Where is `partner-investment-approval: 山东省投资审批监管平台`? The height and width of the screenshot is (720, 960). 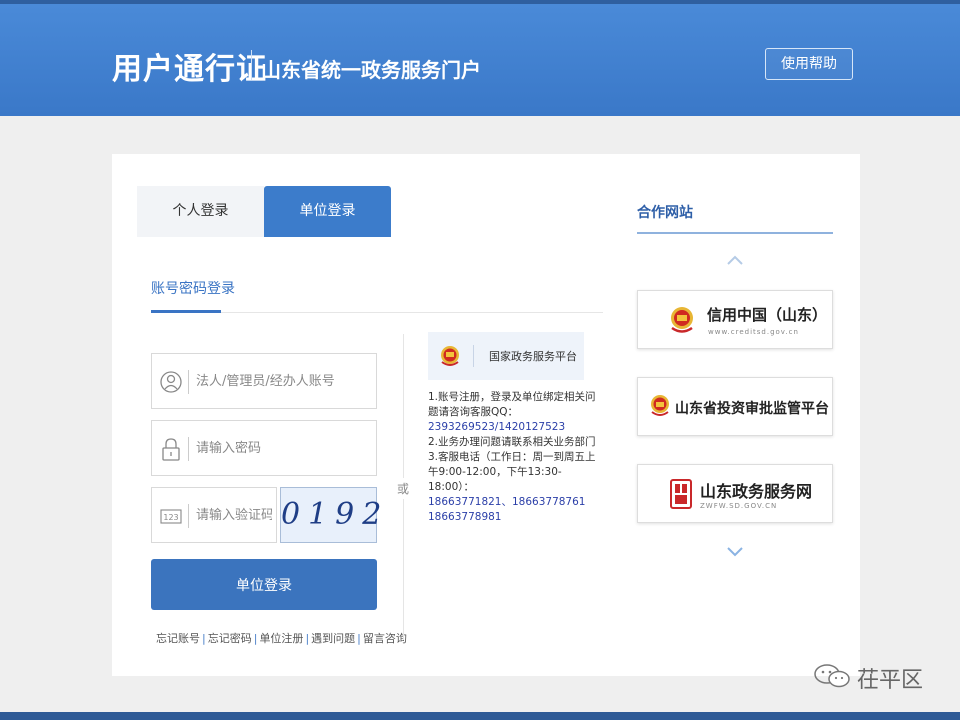
partner-investment-approval: 山东省投资审批监管平台 is located at coordinates (735, 406).